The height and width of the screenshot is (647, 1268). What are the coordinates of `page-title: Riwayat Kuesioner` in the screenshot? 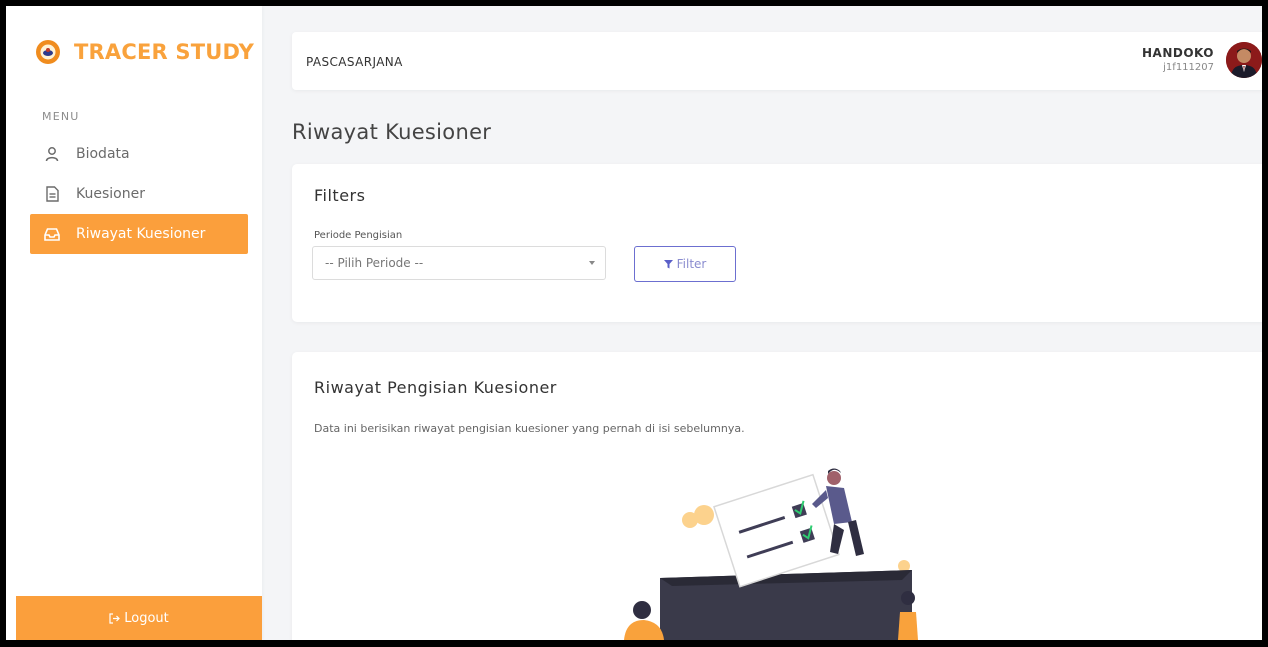 It's located at (392, 132).